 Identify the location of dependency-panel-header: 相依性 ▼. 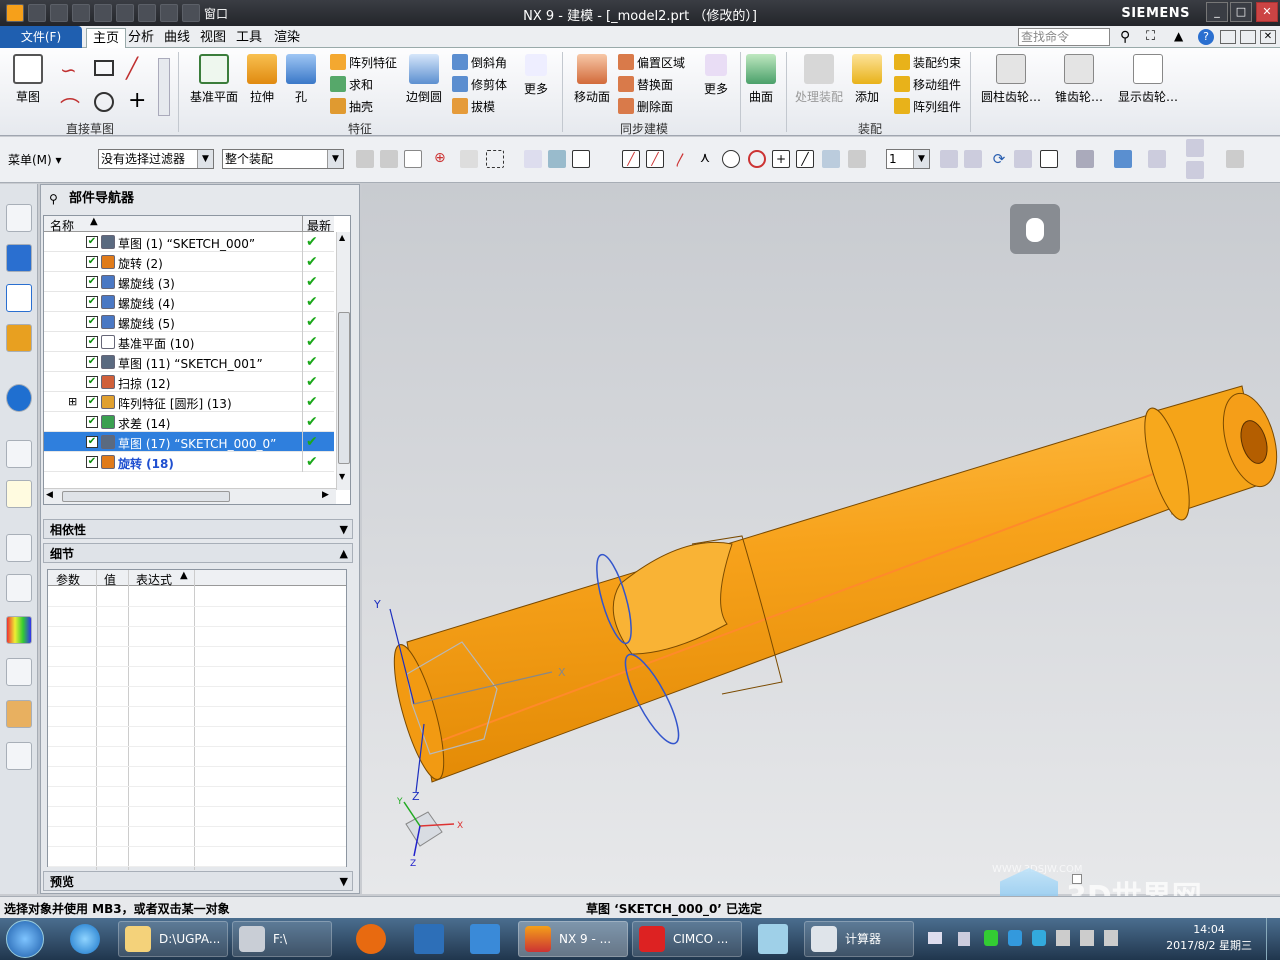
(198, 529).